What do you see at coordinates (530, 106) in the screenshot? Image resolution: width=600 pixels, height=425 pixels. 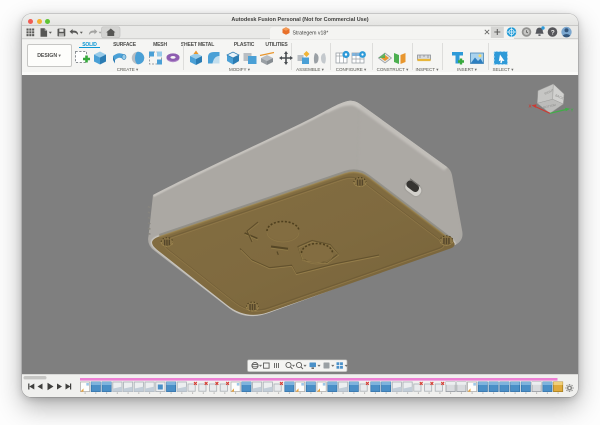 I see `svg-text: X` at bounding box center [530, 106].